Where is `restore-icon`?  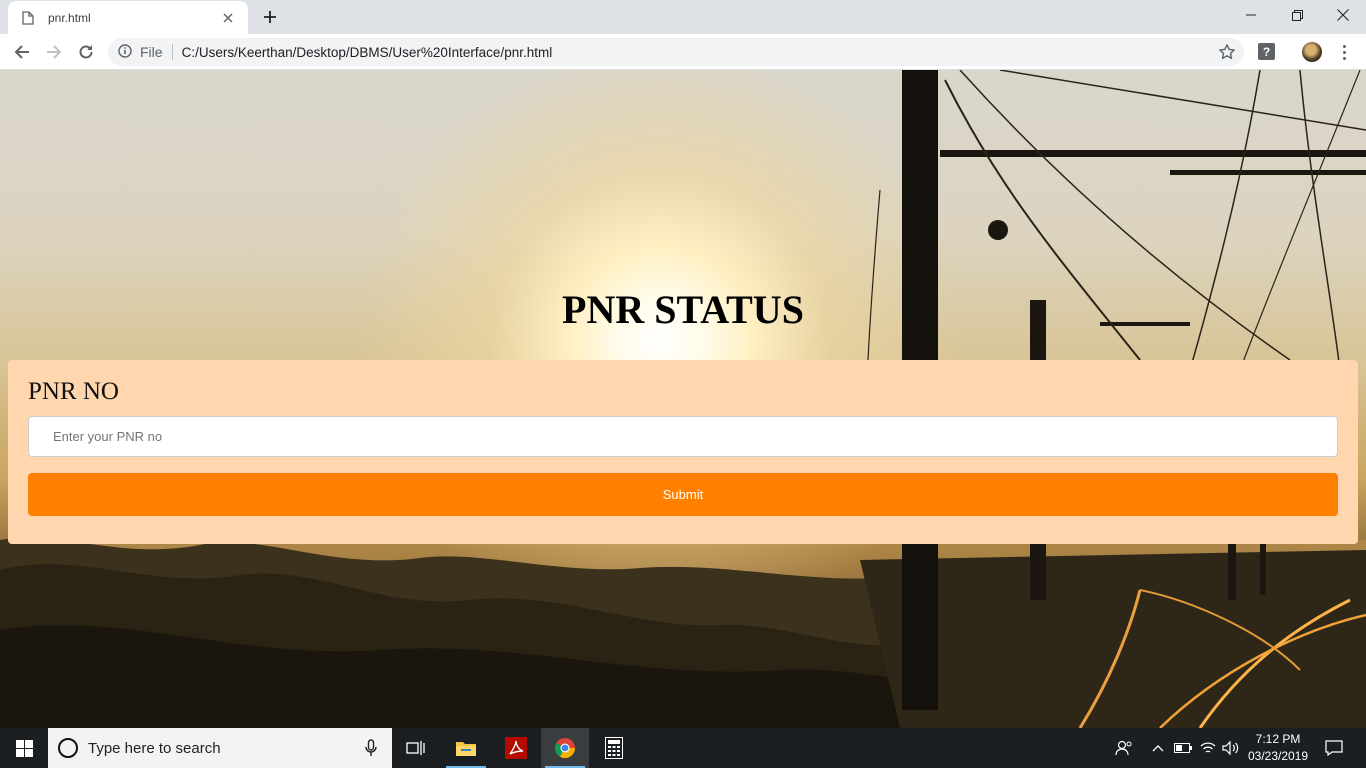
restore-icon is located at coordinates (1297, 15).